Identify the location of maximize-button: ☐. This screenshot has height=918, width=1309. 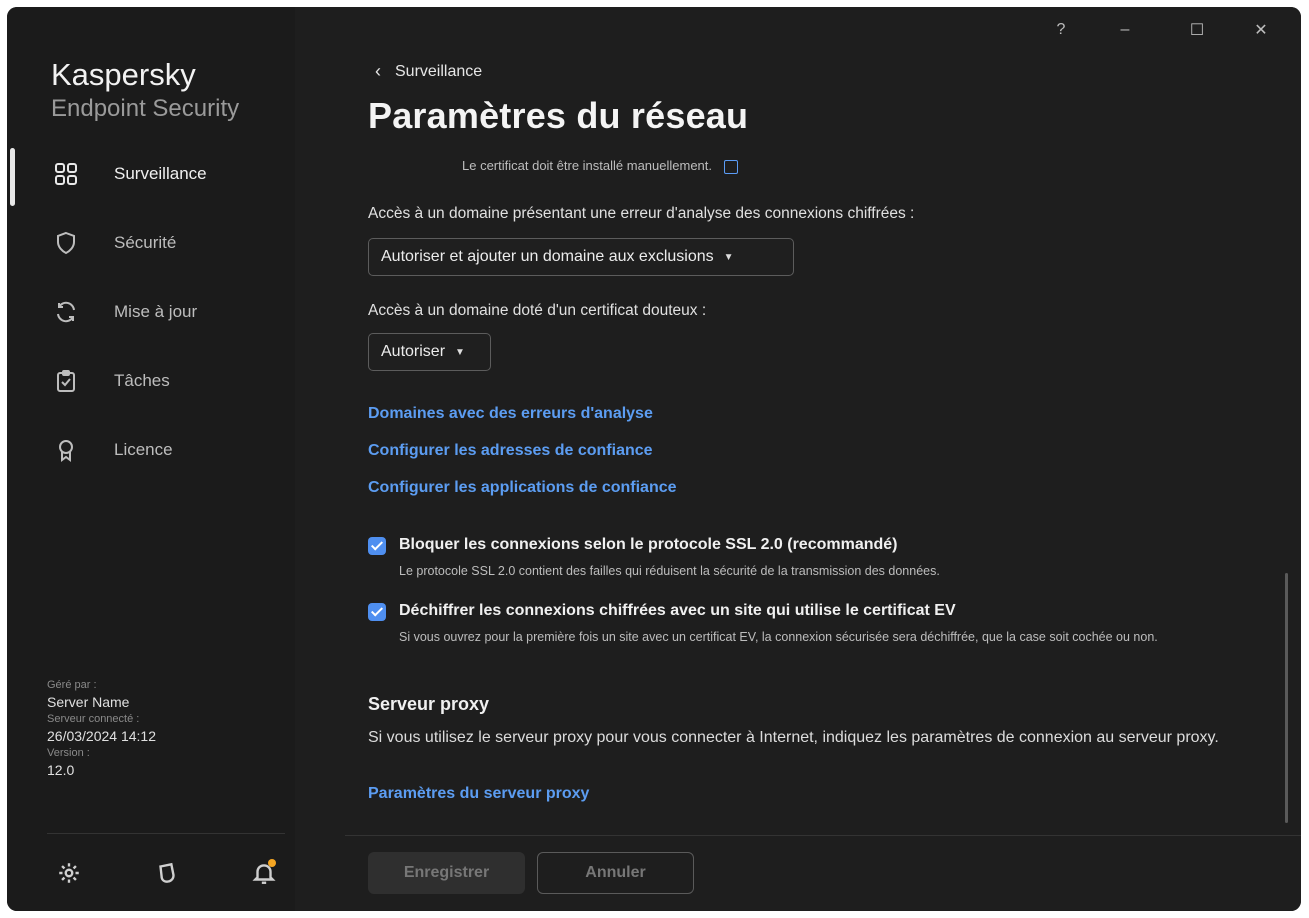
(1197, 30).